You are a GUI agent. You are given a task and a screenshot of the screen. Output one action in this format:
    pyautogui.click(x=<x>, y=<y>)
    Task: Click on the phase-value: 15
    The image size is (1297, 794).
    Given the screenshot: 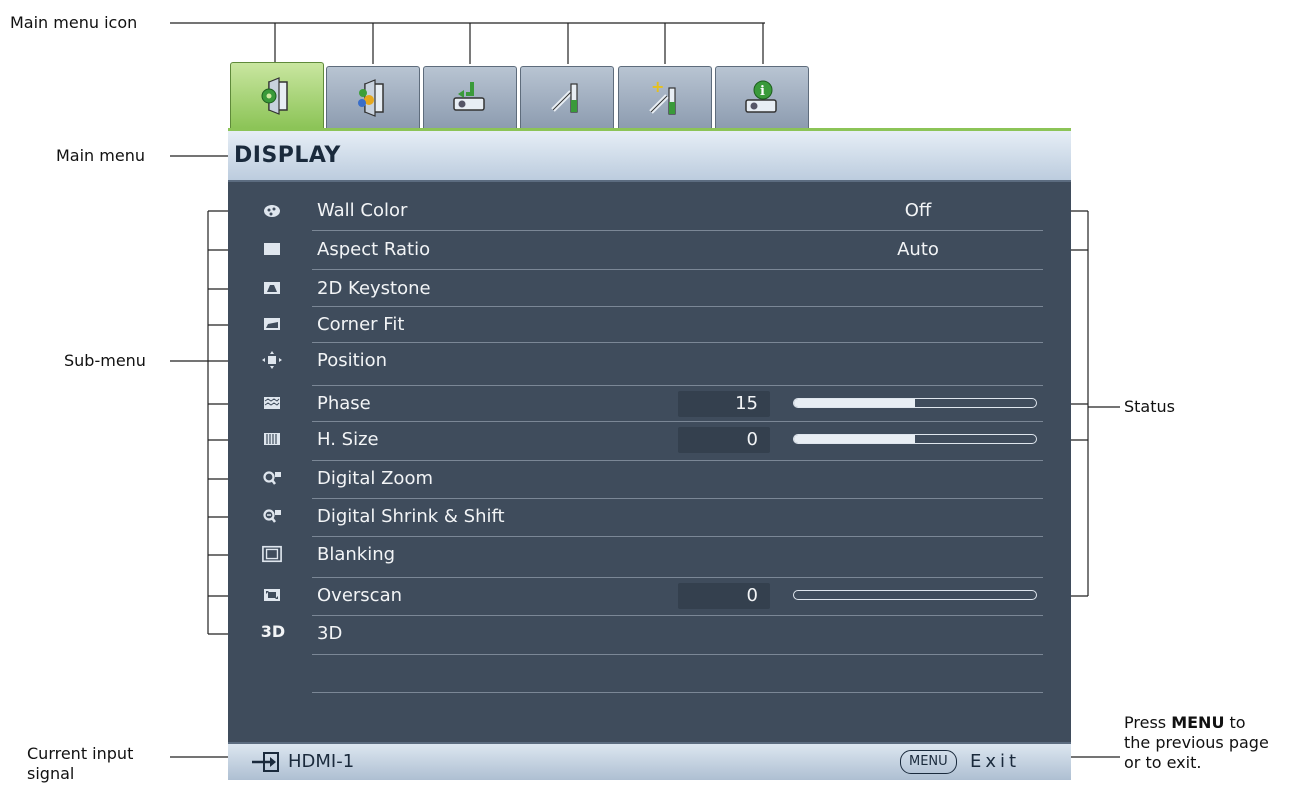 What is the action you would take?
    pyautogui.click(x=724, y=404)
    